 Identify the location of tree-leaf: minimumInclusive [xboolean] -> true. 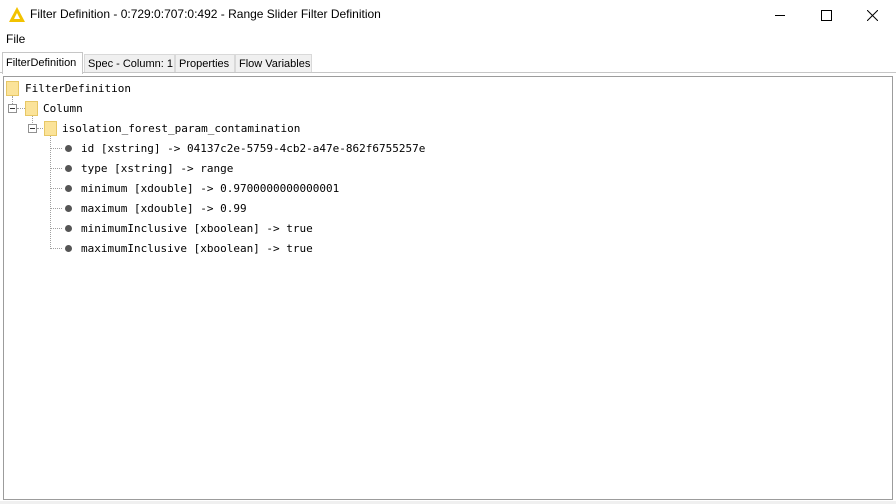
(264, 229).